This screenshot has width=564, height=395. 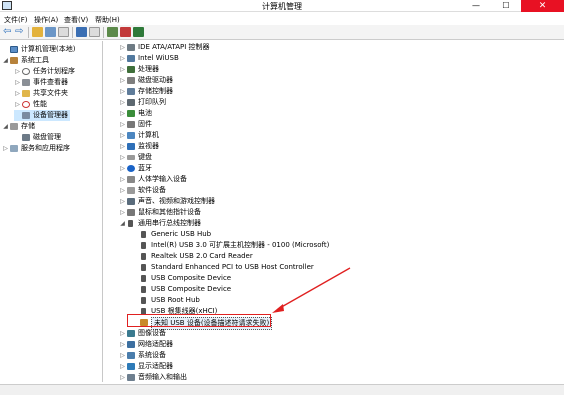 What do you see at coordinates (94, 32) in the screenshot?
I see `view-icon` at bounding box center [94, 32].